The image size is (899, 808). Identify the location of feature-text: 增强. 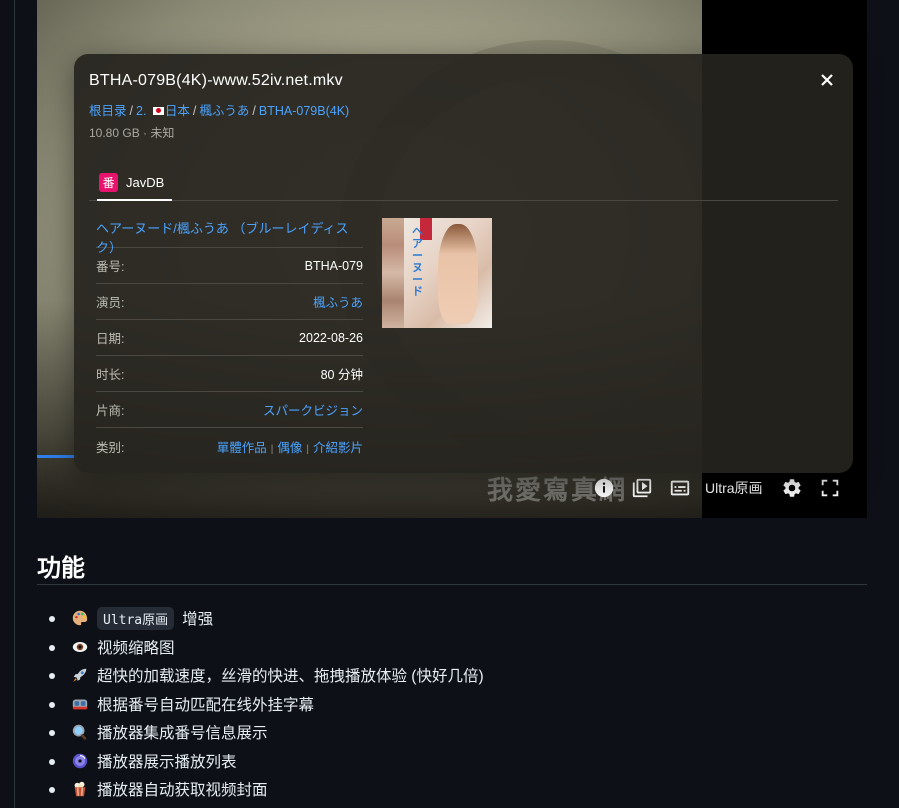
(198, 620).